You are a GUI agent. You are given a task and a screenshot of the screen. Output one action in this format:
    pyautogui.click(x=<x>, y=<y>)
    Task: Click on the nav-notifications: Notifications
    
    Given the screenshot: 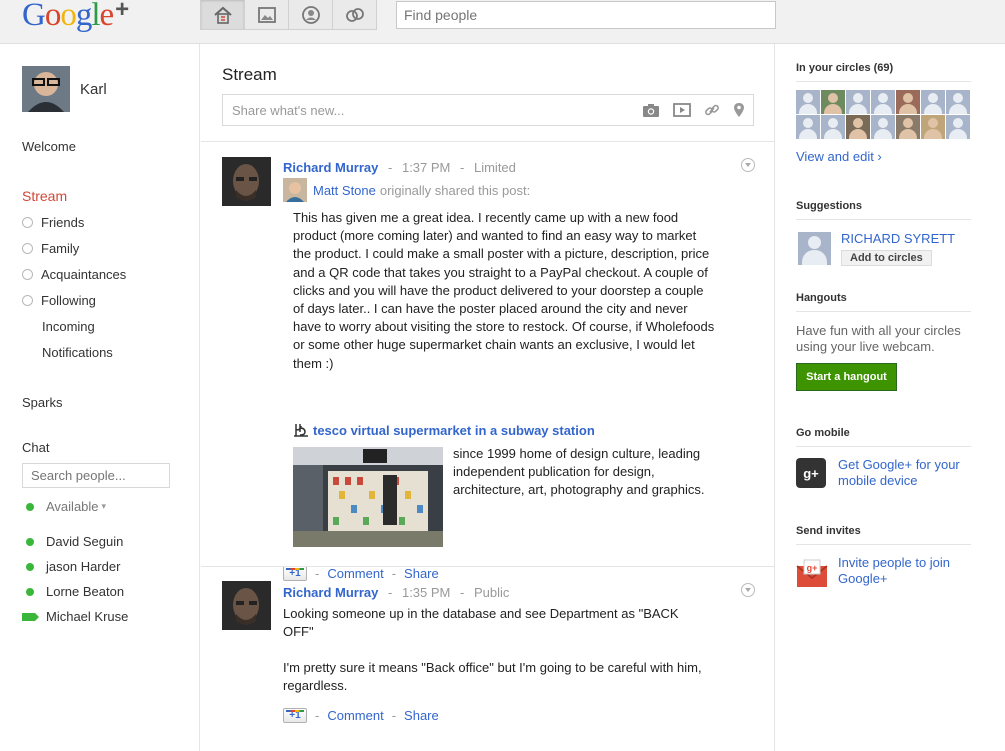 What is the action you would take?
    pyautogui.click(x=77, y=352)
    